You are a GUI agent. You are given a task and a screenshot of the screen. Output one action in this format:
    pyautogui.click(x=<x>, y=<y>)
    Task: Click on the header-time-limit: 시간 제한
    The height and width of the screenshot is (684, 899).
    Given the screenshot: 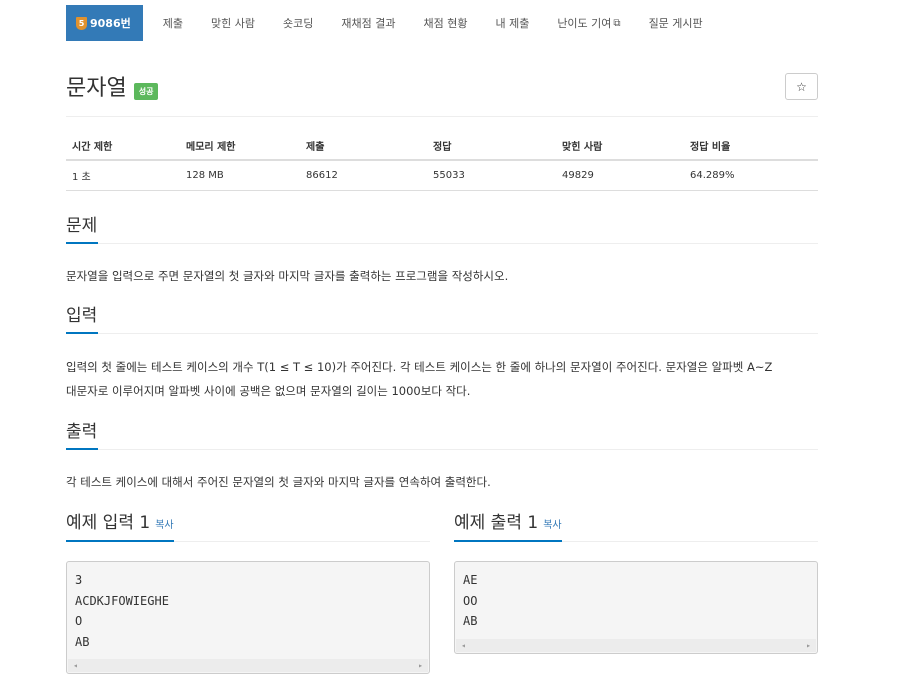 What is the action you would take?
    pyautogui.click(x=92, y=147)
    